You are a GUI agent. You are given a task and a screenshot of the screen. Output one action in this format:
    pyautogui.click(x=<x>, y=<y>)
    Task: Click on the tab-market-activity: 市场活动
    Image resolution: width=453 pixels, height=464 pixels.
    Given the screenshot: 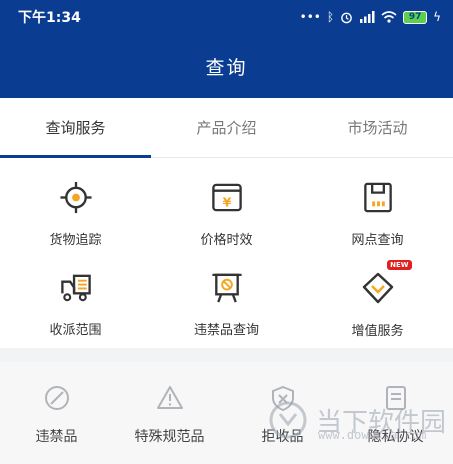 What is the action you would take?
    pyautogui.click(x=377, y=127)
    